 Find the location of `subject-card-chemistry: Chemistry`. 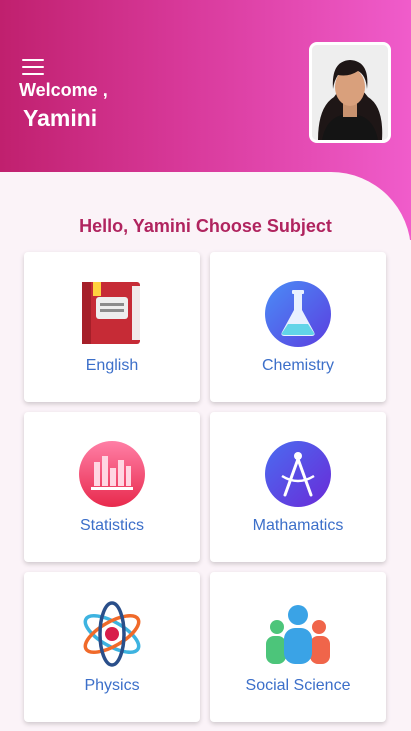

subject-card-chemistry: Chemistry is located at coordinates (298, 327).